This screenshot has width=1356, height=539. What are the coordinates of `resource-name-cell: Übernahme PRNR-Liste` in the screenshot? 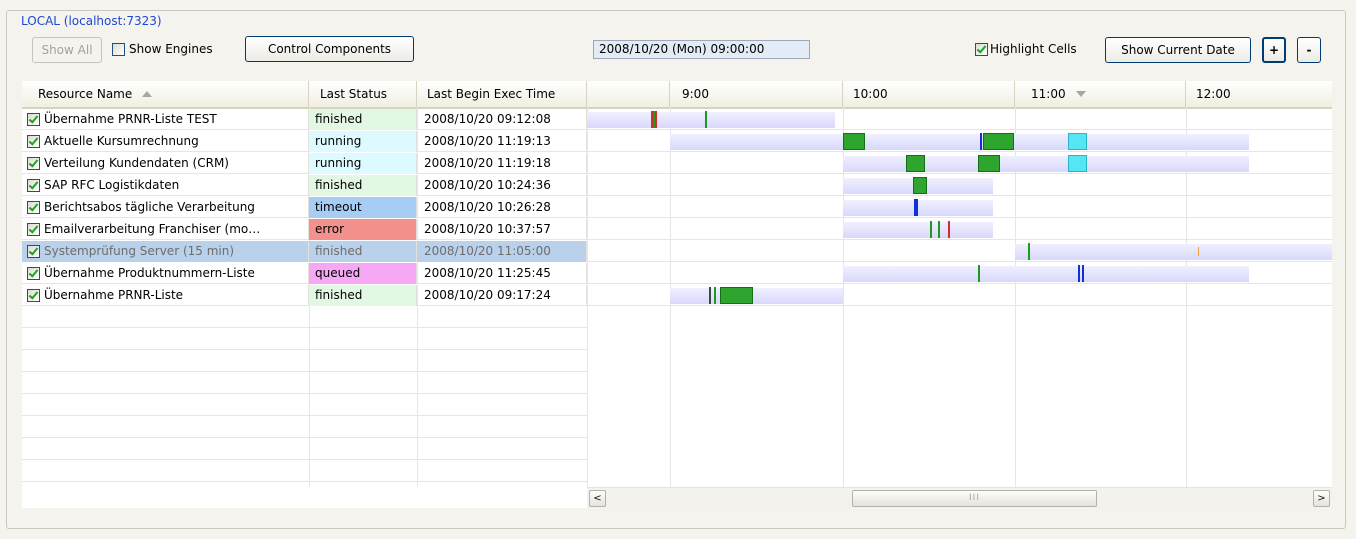 It's located at (165, 295).